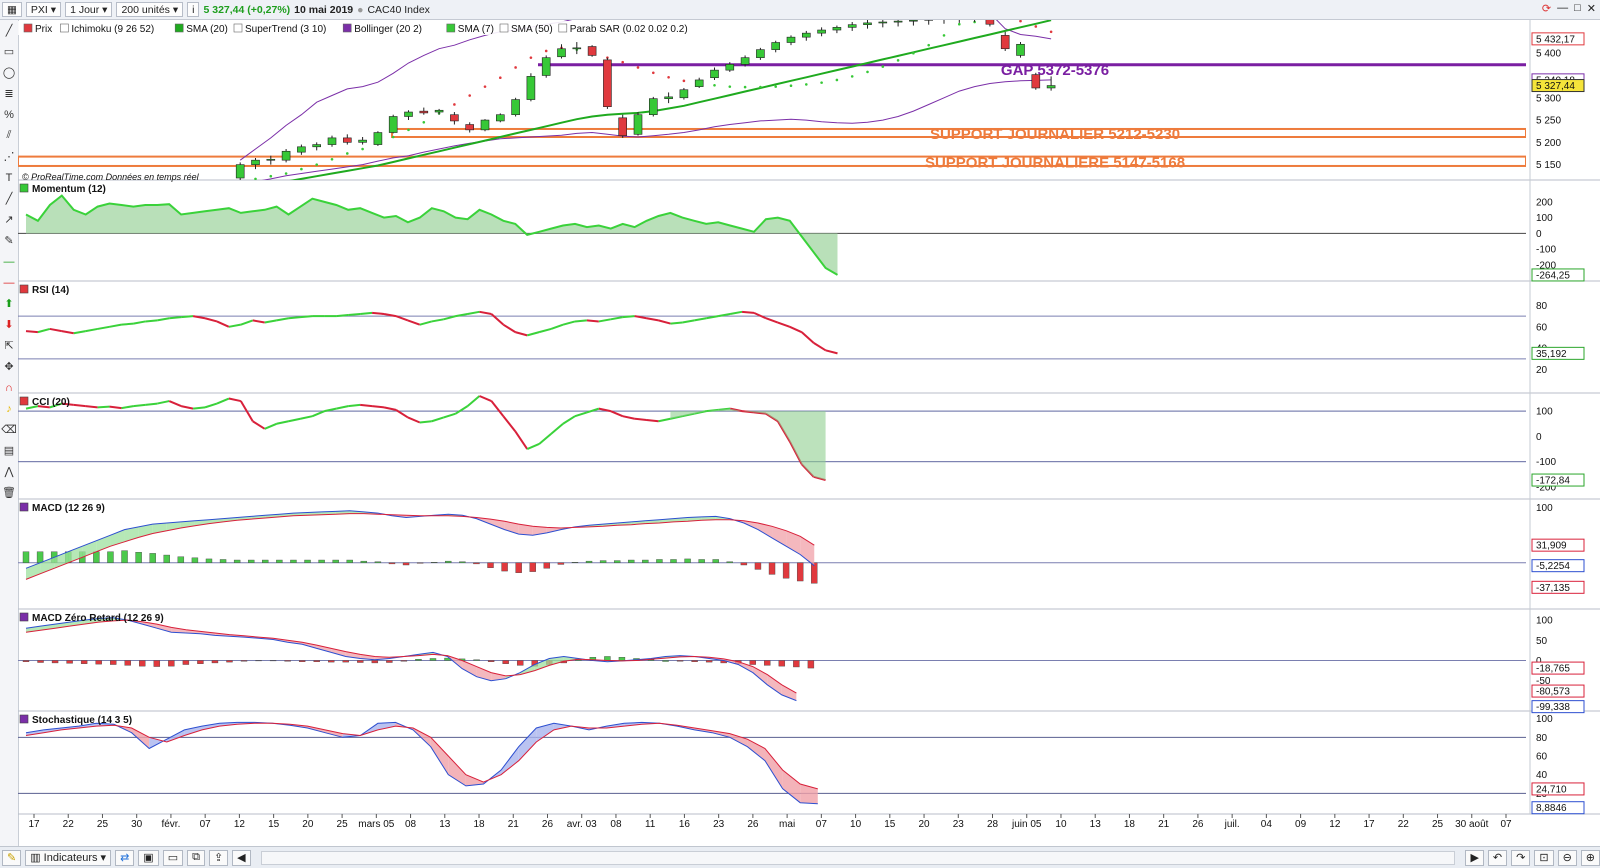  What do you see at coordinates (9, 51) in the screenshot?
I see `rectangle-tool-icon: ▭` at bounding box center [9, 51].